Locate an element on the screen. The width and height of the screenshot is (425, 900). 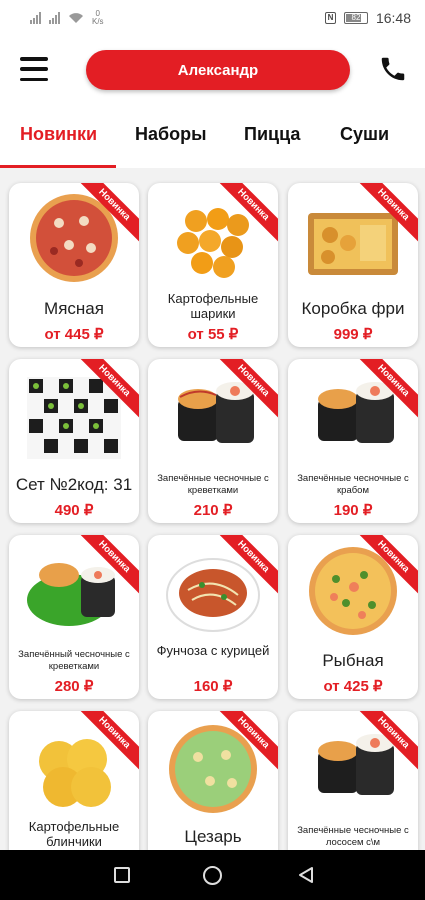
product-name: Картофельные шарики is located at coordinates (213, 306).